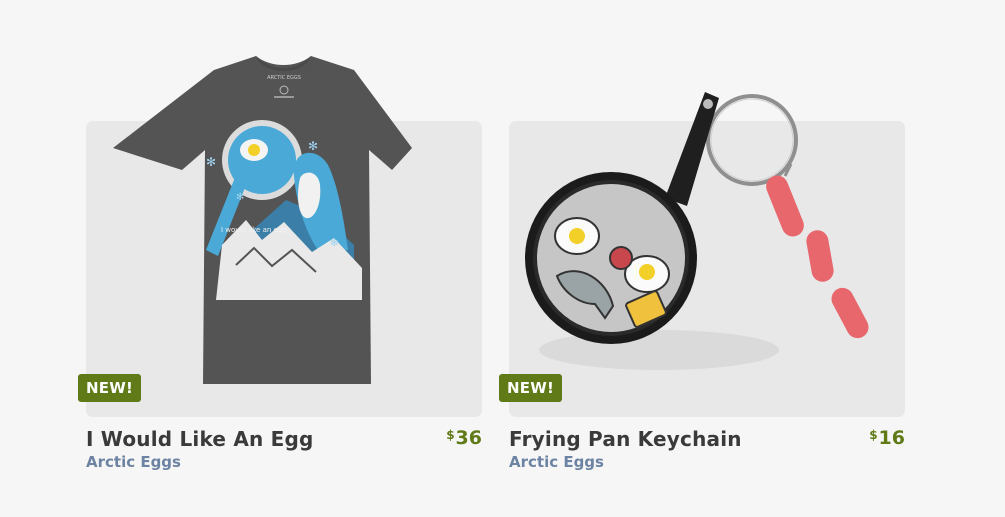 The image size is (1005, 517). I want to click on tomato-charm, so click(621, 258).